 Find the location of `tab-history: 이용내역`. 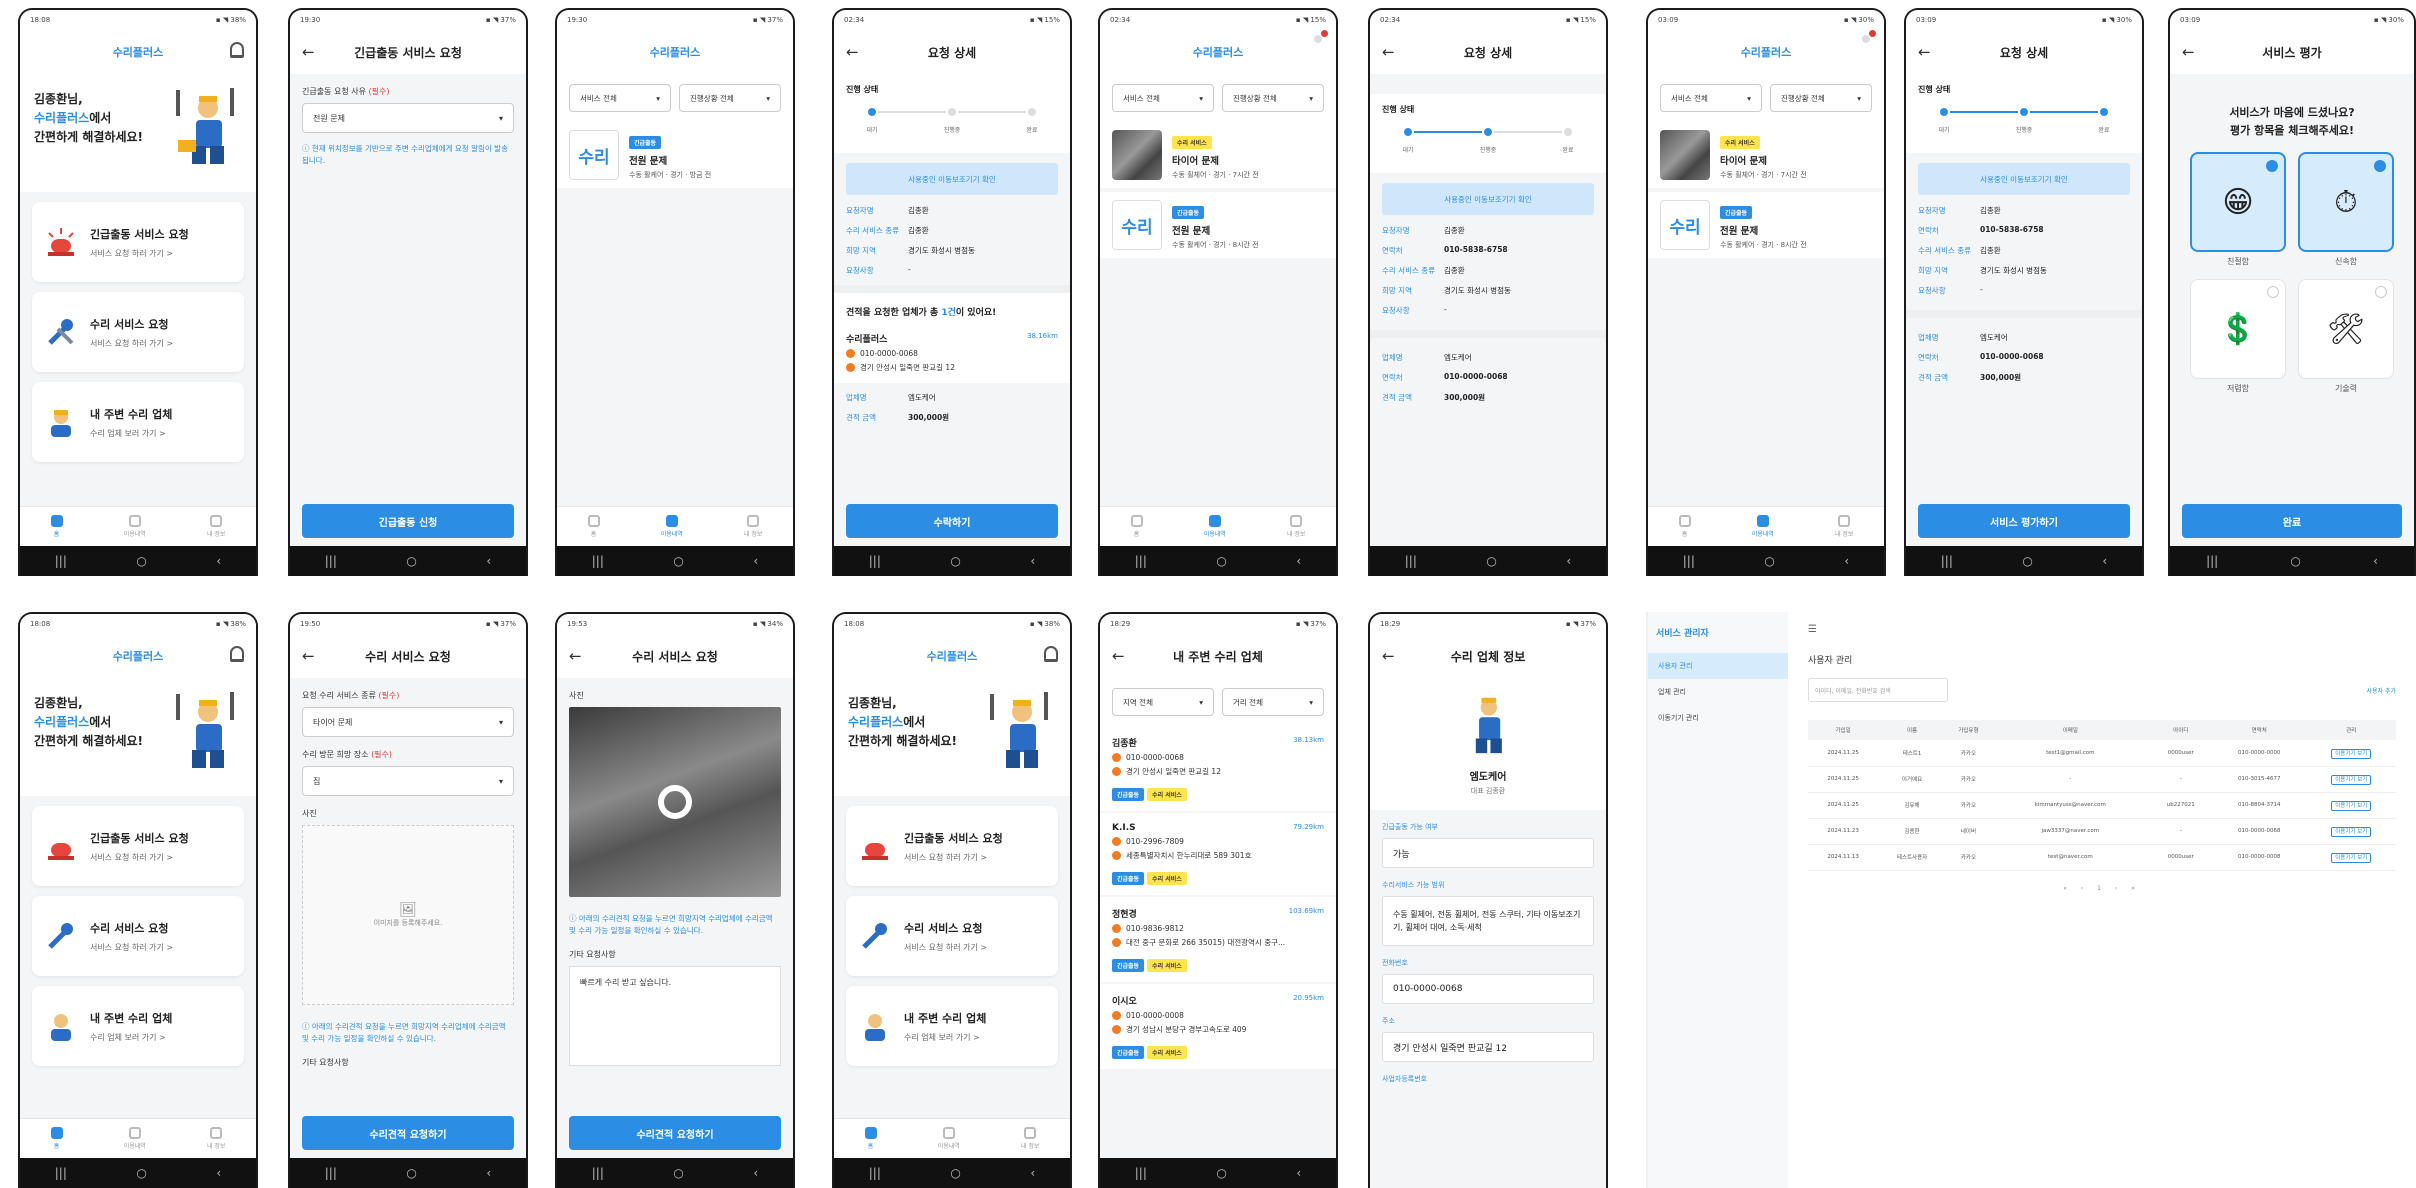

tab-history: 이용내역 is located at coordinates (135, 526).